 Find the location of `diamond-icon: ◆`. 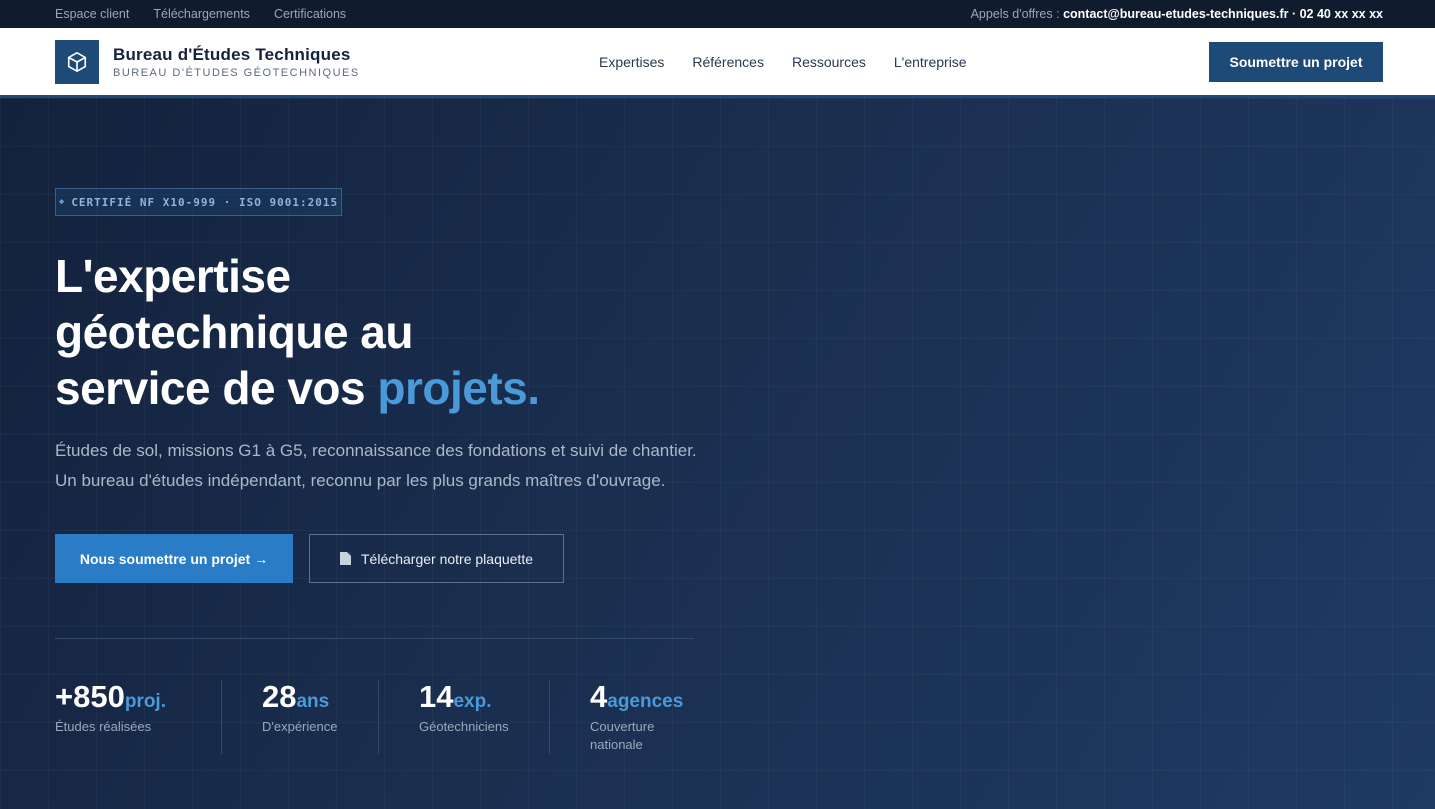

diamond-icon: ◆ is located at coordinates (62, 202).